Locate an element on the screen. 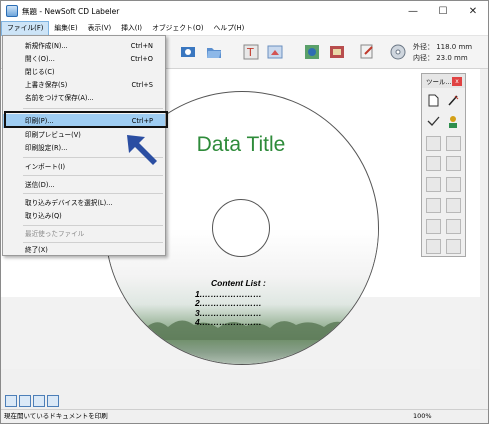 Image resolution: width=489 pixels, height=424 pixels. label-view-icon is located at coordinates (39, 401).